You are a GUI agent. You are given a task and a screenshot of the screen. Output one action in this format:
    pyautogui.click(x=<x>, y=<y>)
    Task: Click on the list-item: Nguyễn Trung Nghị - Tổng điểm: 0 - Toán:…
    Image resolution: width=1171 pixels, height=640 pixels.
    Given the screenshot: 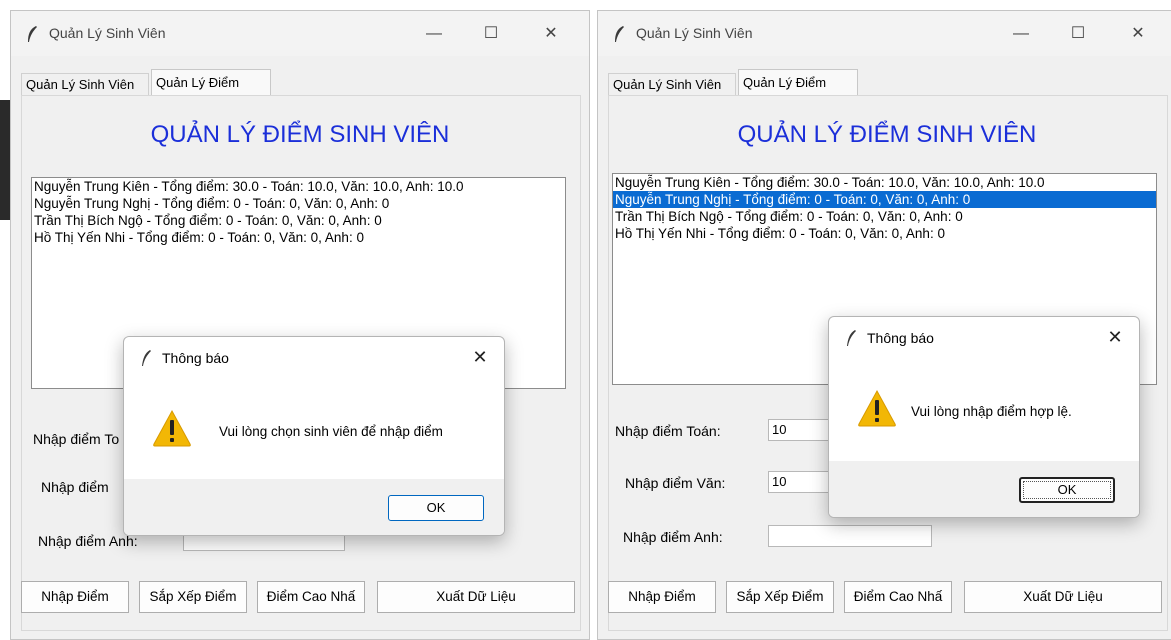 What is the action you would take?
    pyautogui.click(x=298, y=203)
    